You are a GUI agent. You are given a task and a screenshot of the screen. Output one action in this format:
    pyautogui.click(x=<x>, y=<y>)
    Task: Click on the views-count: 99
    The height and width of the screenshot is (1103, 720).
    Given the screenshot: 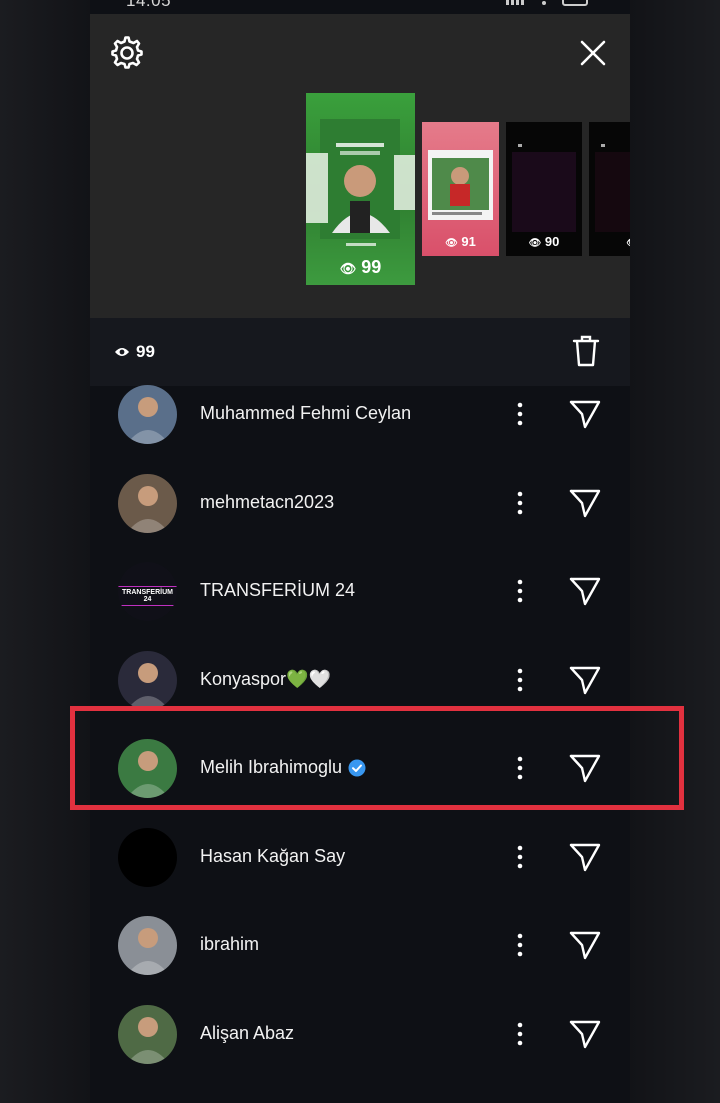 What is the action you would take?
    pyautogui.click(x=134, y=352)
    